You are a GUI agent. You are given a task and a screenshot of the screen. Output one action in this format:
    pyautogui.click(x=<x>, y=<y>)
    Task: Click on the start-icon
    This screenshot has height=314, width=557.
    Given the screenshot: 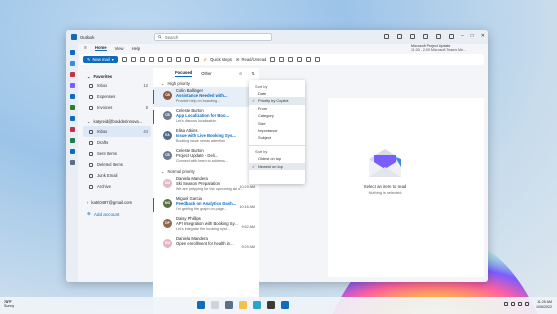 What is the action you would take?
    pyautogui.click(x=201, y=305)
    